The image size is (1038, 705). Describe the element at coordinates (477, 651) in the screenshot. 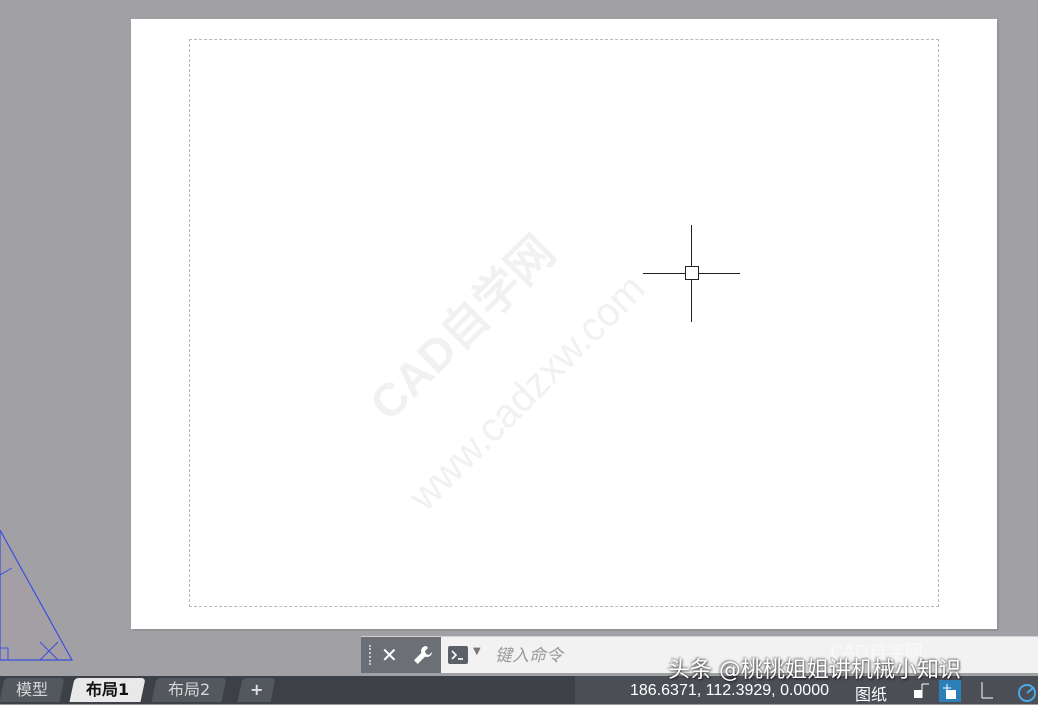

I see `chevron-down-icon: ▼` at that location.